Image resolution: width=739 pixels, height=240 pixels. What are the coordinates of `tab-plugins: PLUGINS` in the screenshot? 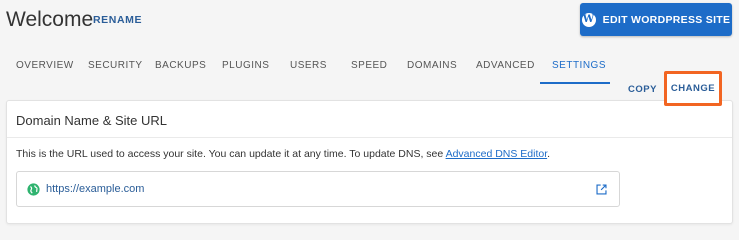 It's located at (245, 65).